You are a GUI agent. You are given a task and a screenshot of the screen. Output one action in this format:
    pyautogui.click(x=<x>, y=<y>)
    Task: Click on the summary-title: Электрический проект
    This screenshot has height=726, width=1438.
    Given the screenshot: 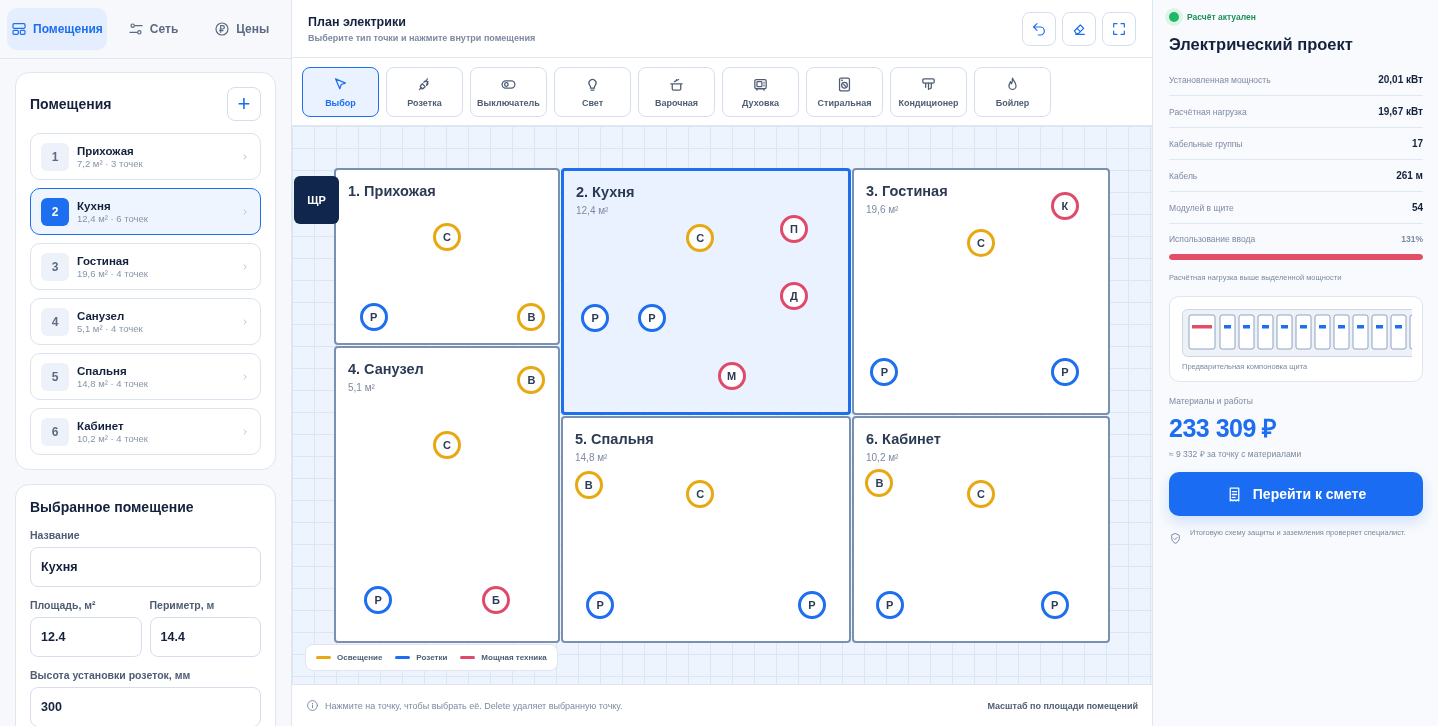 What is the action you would take?
    pyautogui.click(x=1261, y=44)
    